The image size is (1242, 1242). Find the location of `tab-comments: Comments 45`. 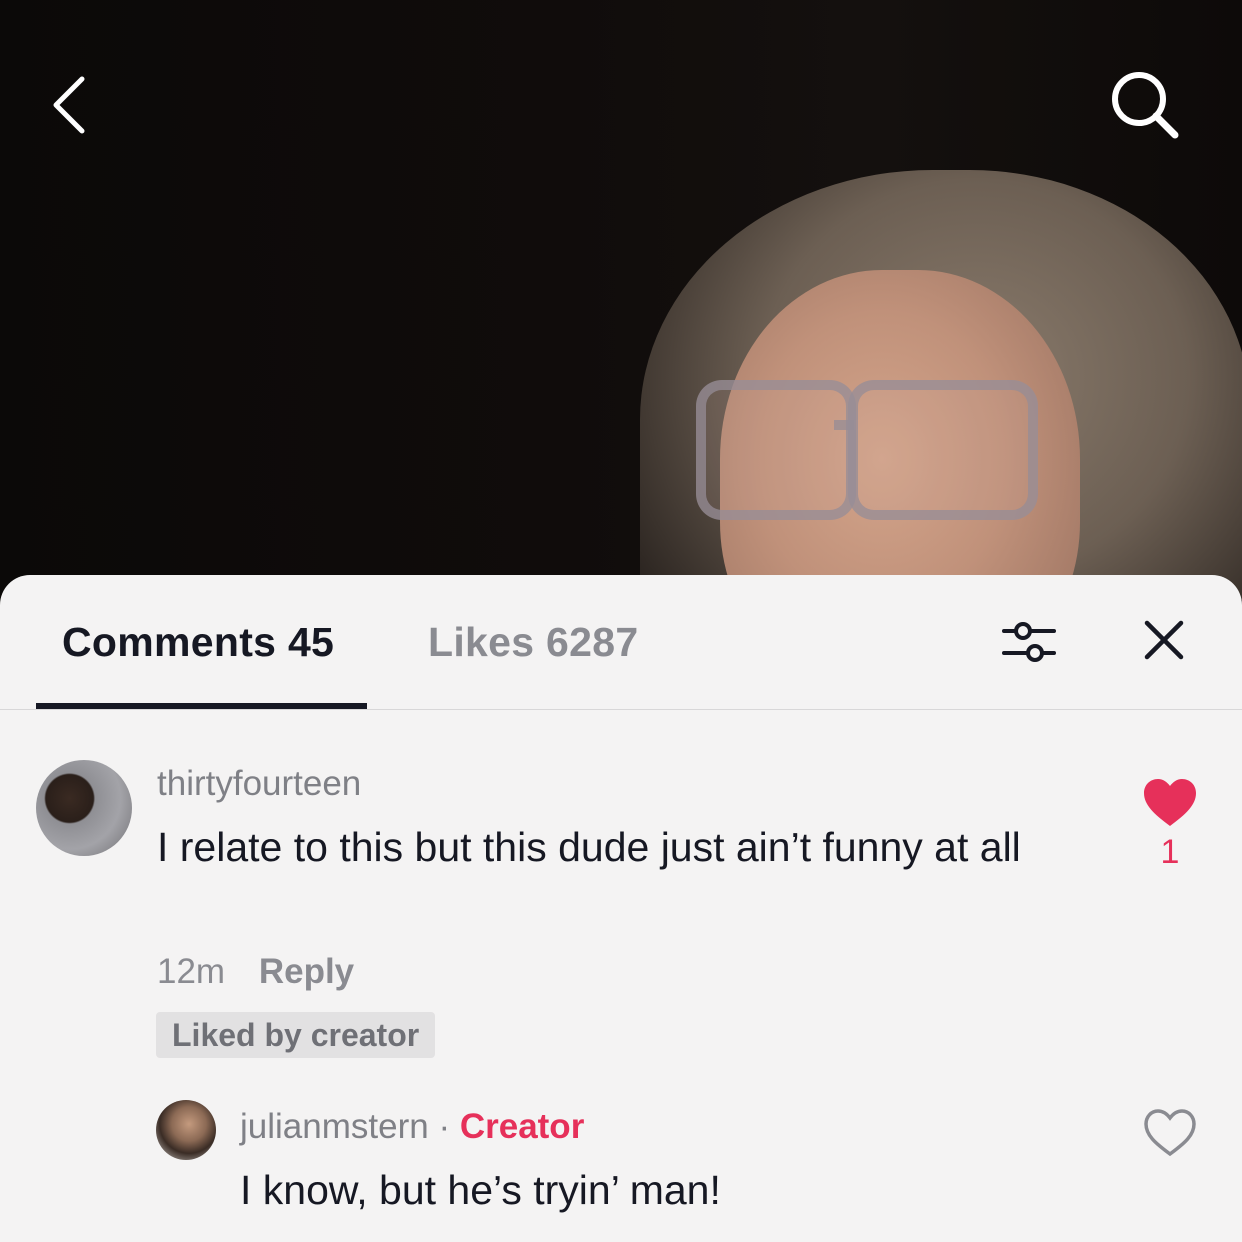

tab-comments: Comments 45 is located at coordinates (198, 642).